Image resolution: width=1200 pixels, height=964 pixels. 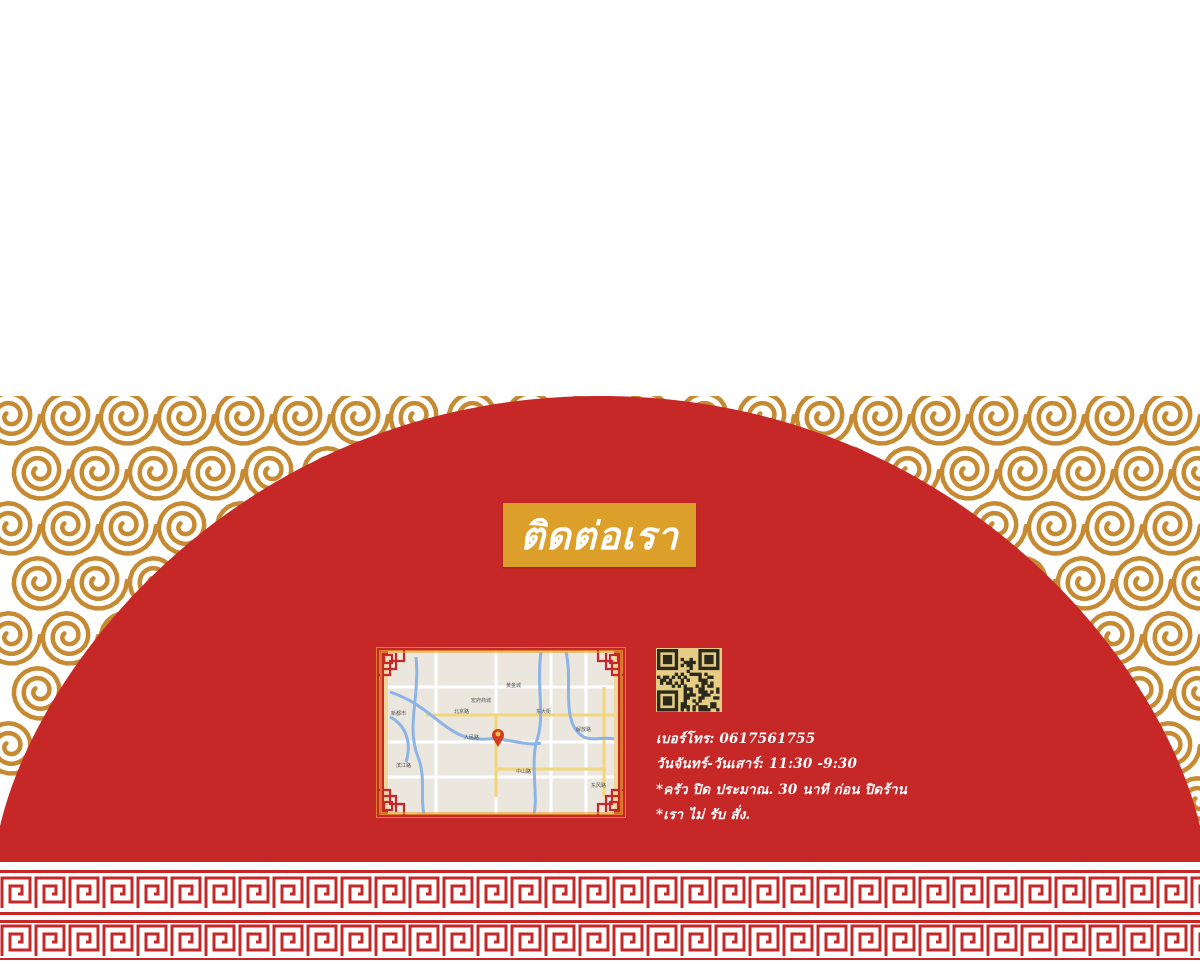 What do you see at coordinates (471, 737) in the screenshot?
I see `map-label: 人民路` at bounding box center [471, 737].